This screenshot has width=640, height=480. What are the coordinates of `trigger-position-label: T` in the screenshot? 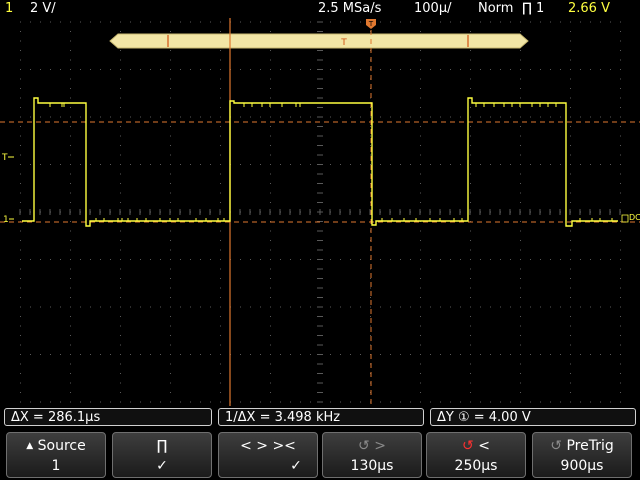 It's located at (371, 24).